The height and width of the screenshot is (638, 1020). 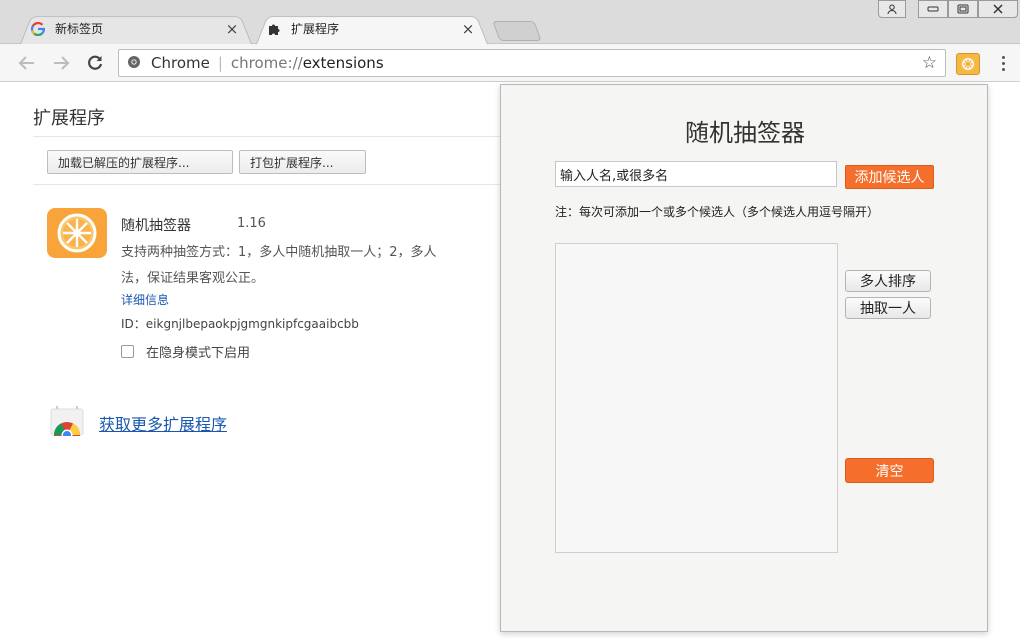 I want to click on tab-title: 扩展程序, so click(x=315, y=29).